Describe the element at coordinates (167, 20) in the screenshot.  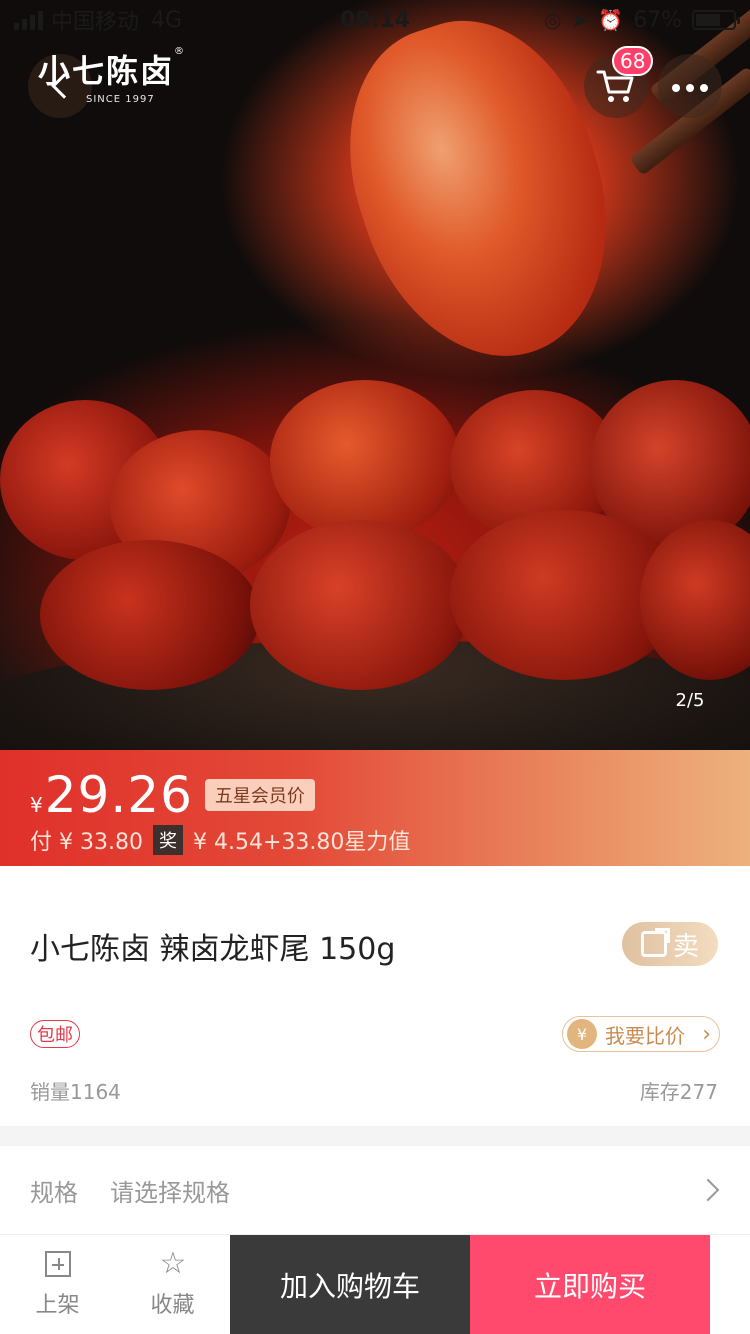
I see `network-type: 4G` at that location.